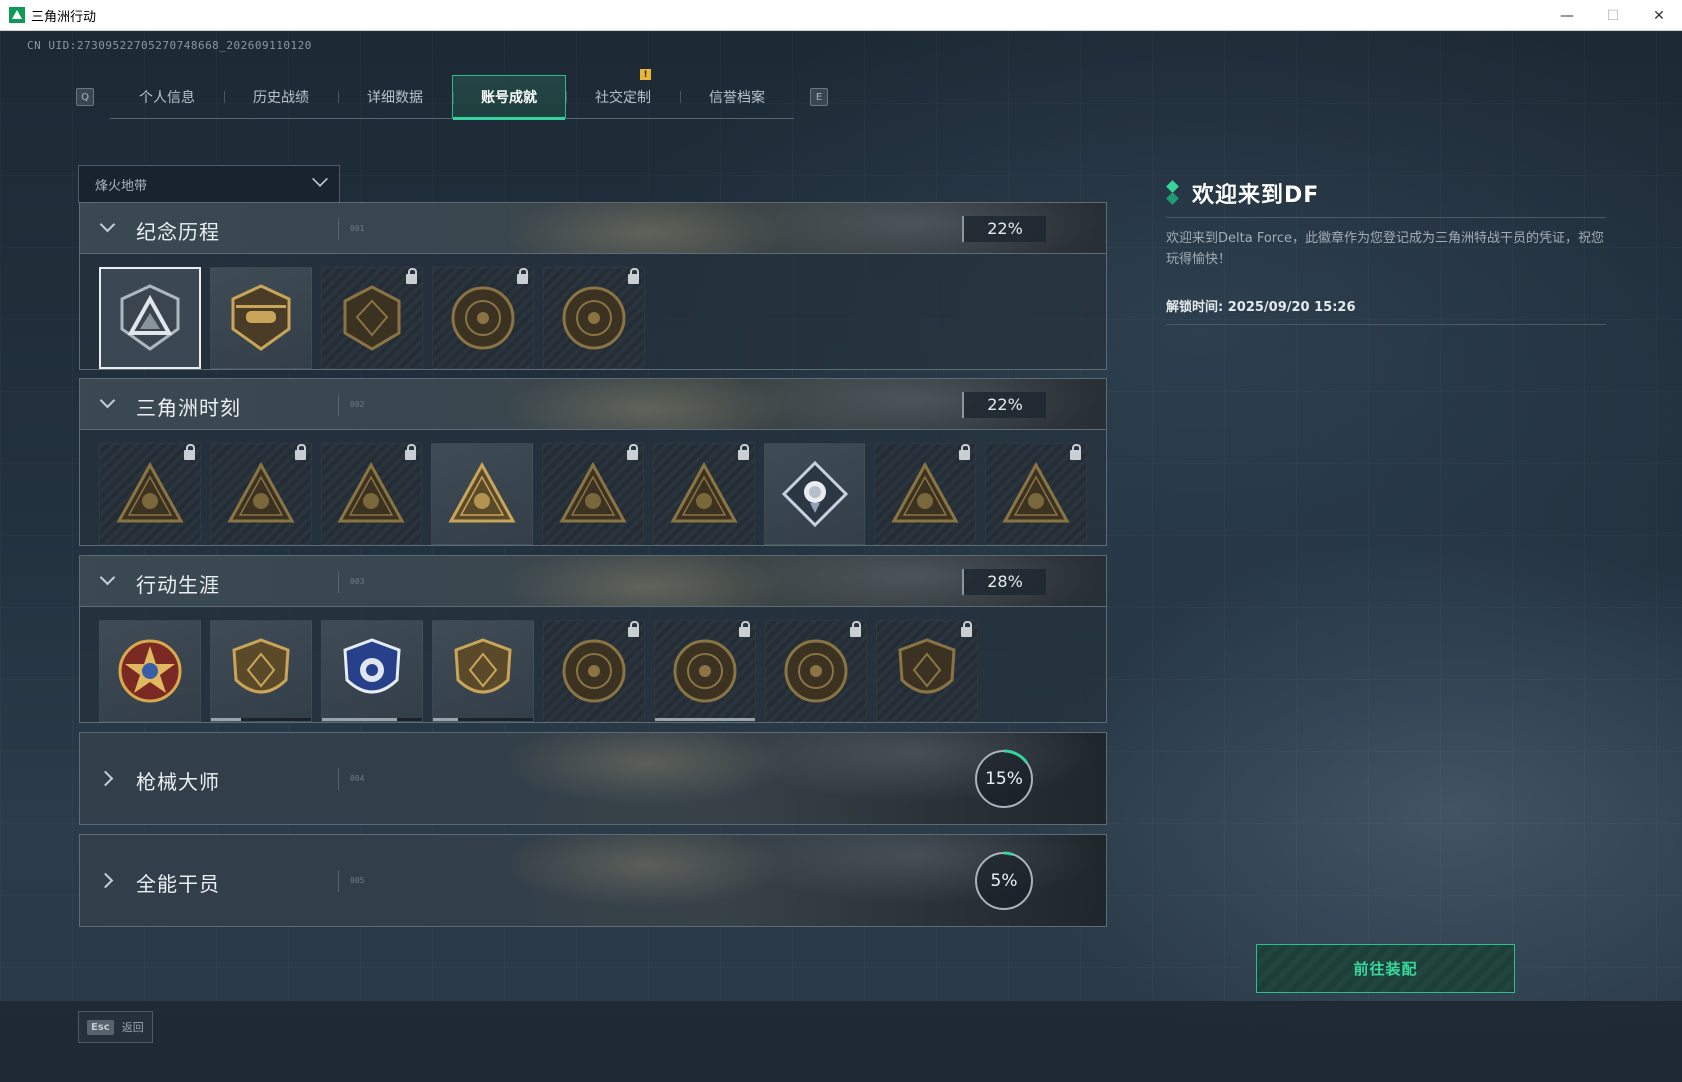 The height and width of the screenshot is (1082, 1682). I want to click on triangle-crowd-icon, so click(593, 492).